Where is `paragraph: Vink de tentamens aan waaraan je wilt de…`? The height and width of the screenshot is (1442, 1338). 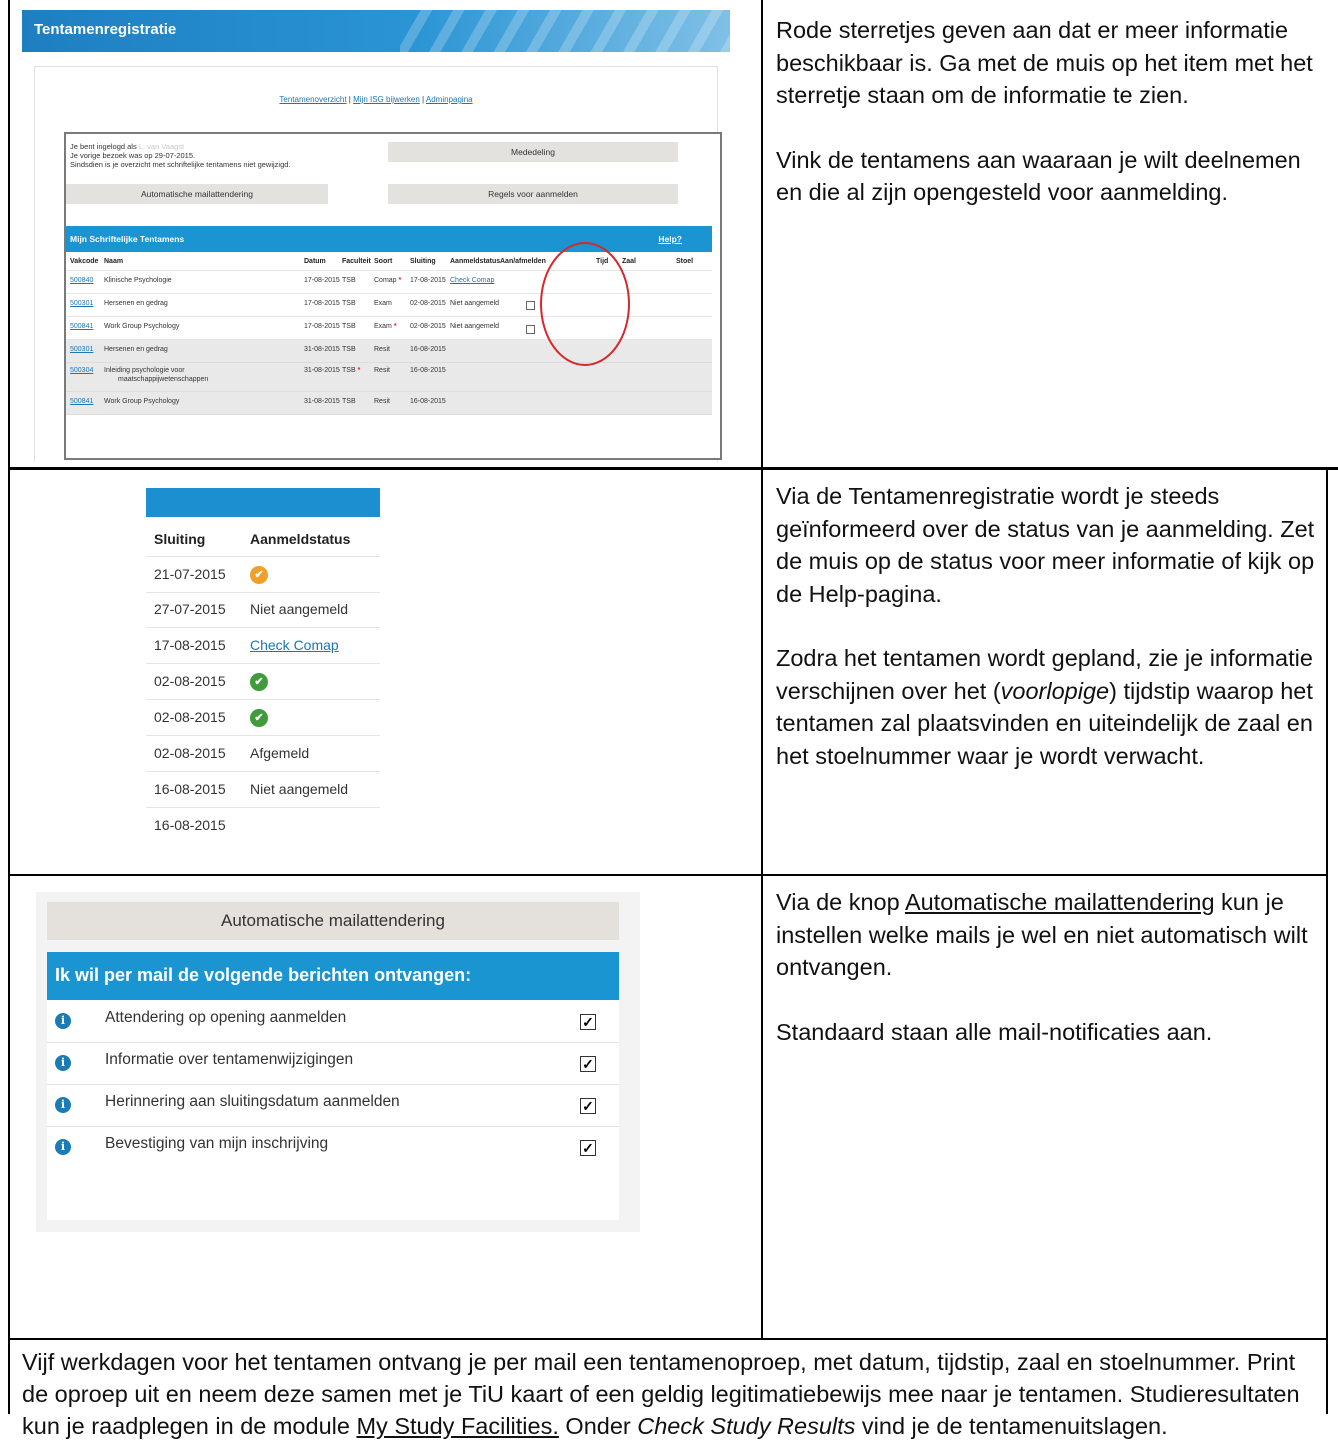 paragraph: Vink de tentamens aan waaraan je wilt de… is located at coordinates (1038, 176).